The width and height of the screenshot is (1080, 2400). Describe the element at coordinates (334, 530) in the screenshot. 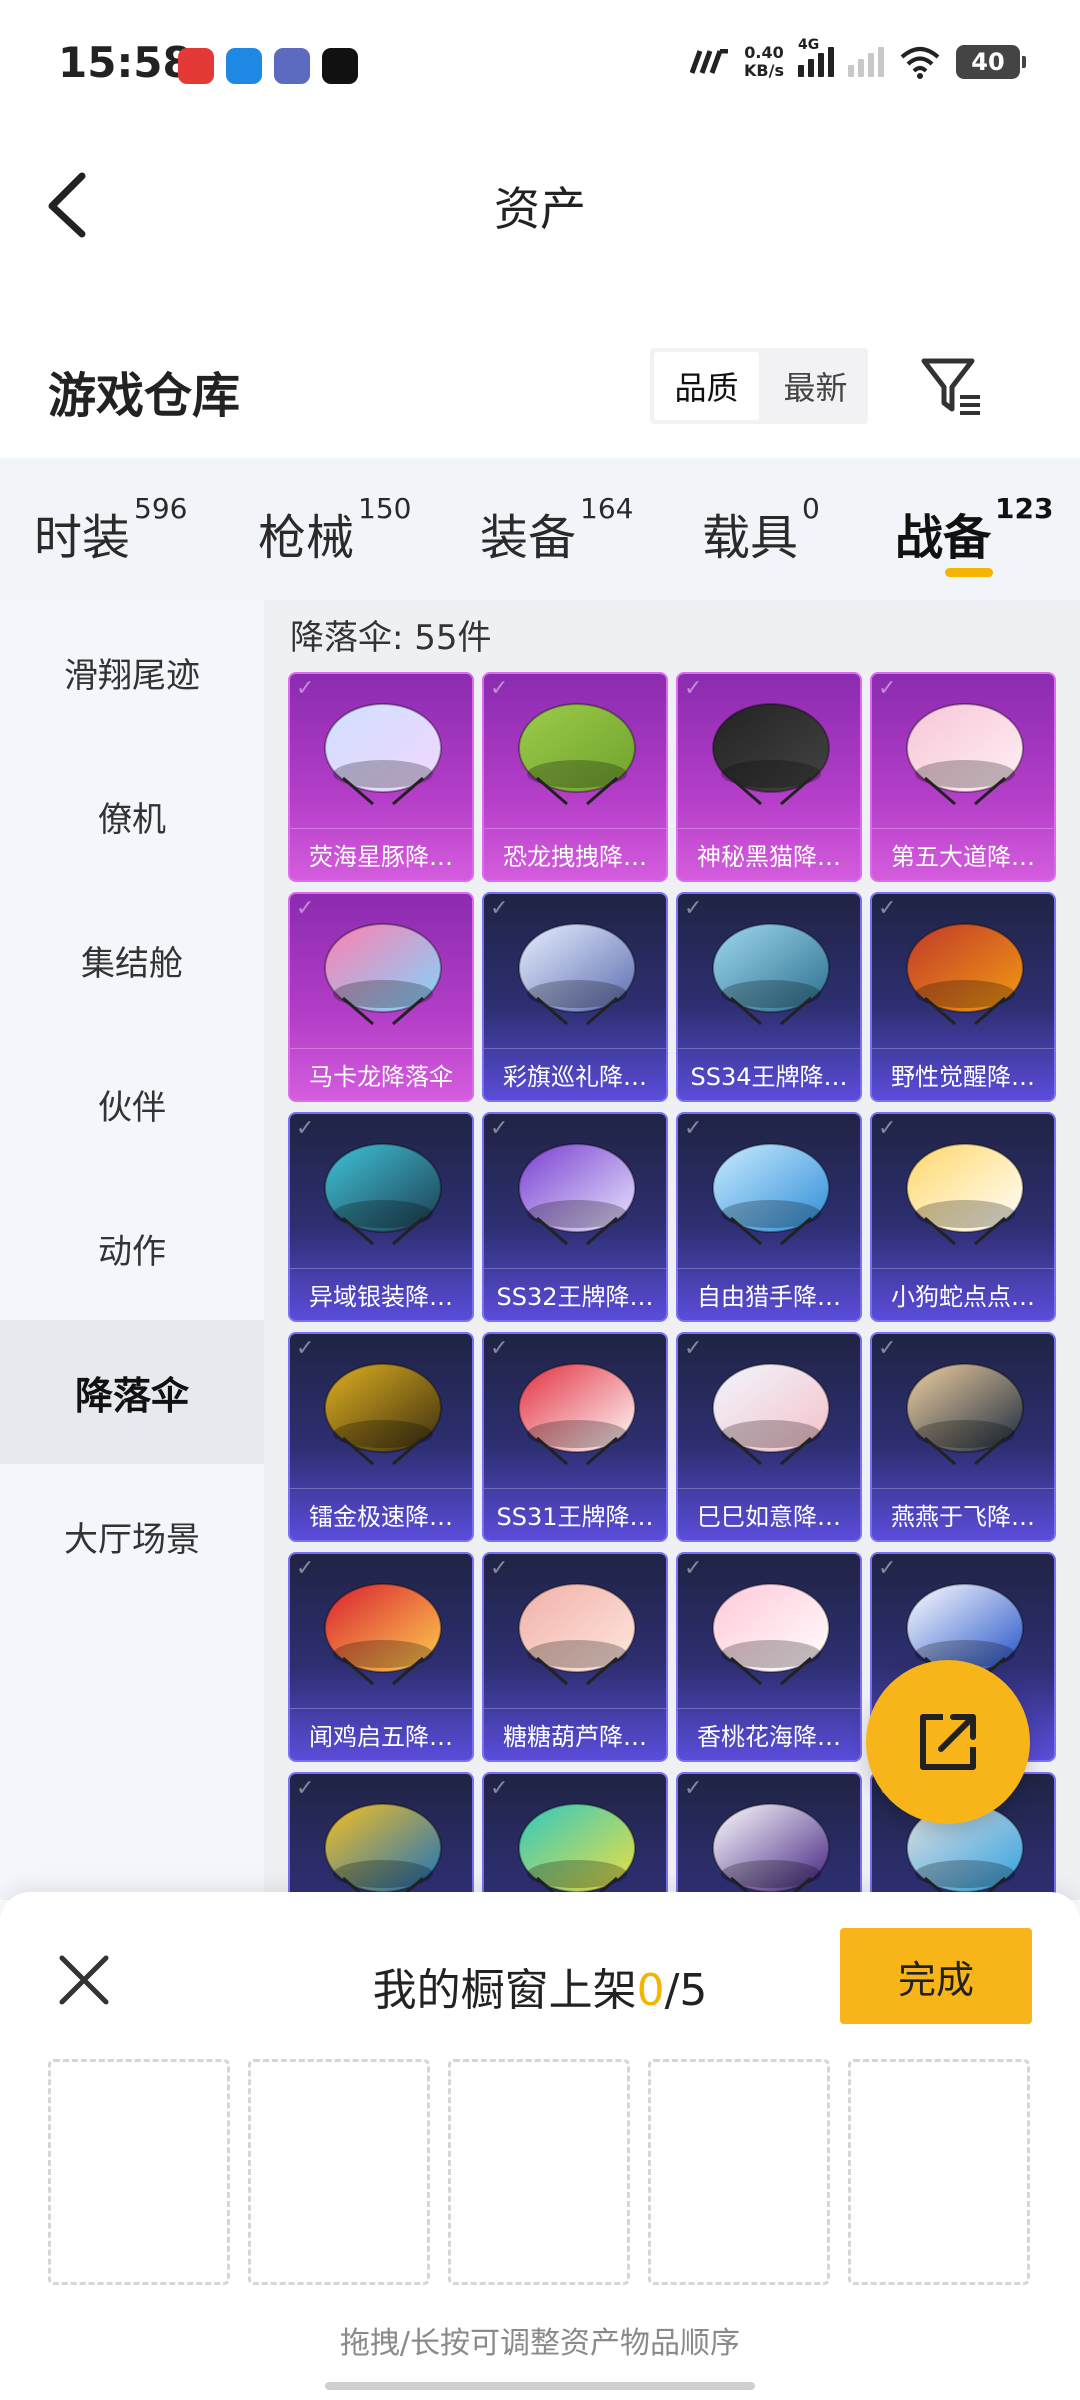

I see `tab-guns: 枪械150` at that location.